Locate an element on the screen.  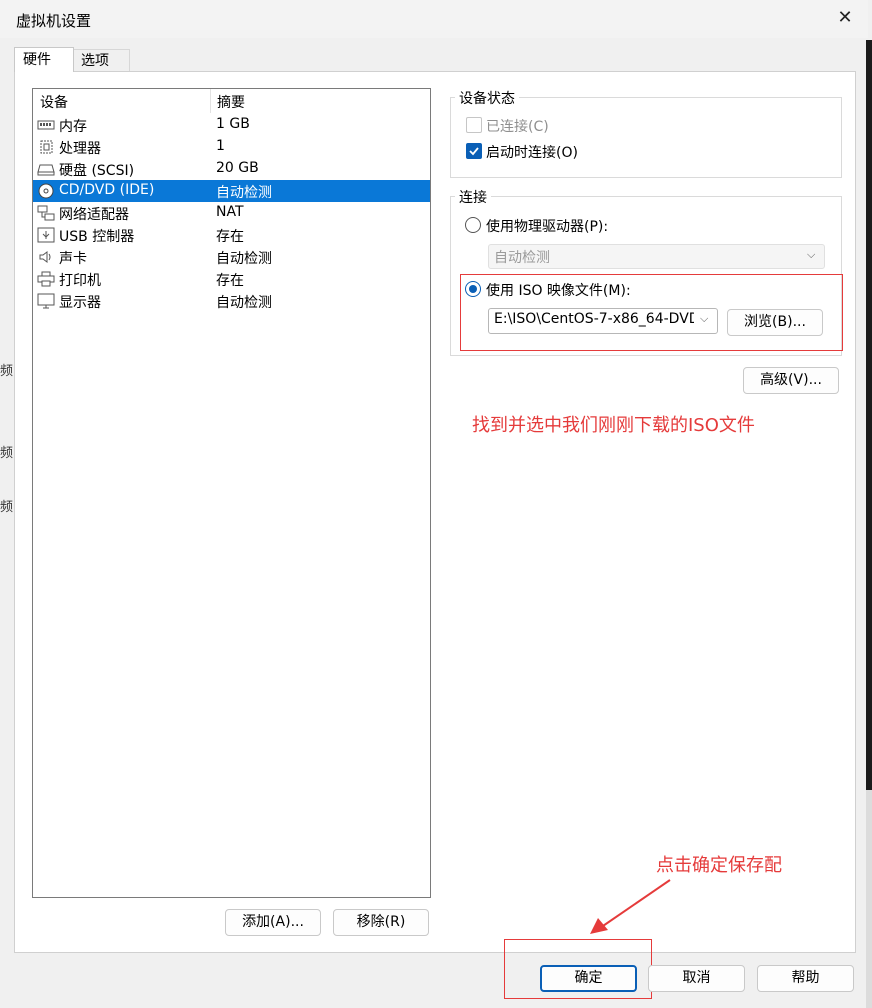
processor-icon is located at coordinates (46, 147).